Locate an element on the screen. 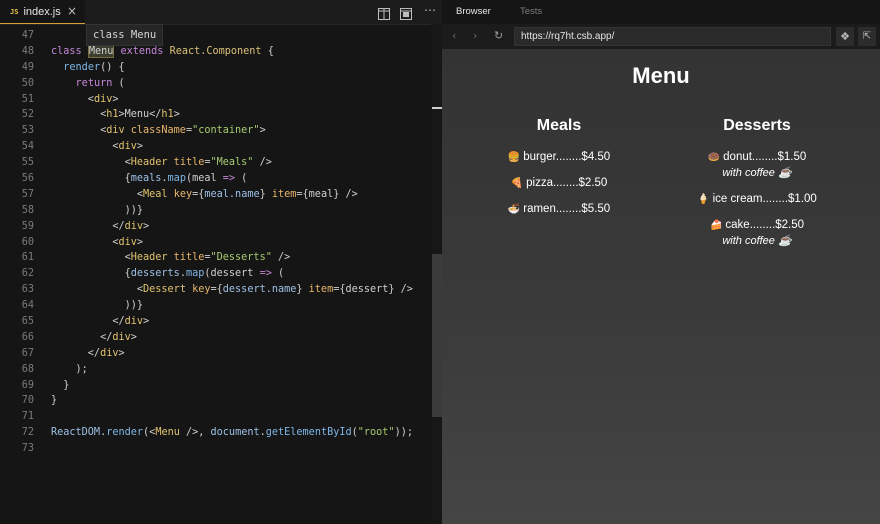 The width and height of the screenshot is (880, 524). food-emoji-icon: 🍰 is located at coordinates (716, 225).